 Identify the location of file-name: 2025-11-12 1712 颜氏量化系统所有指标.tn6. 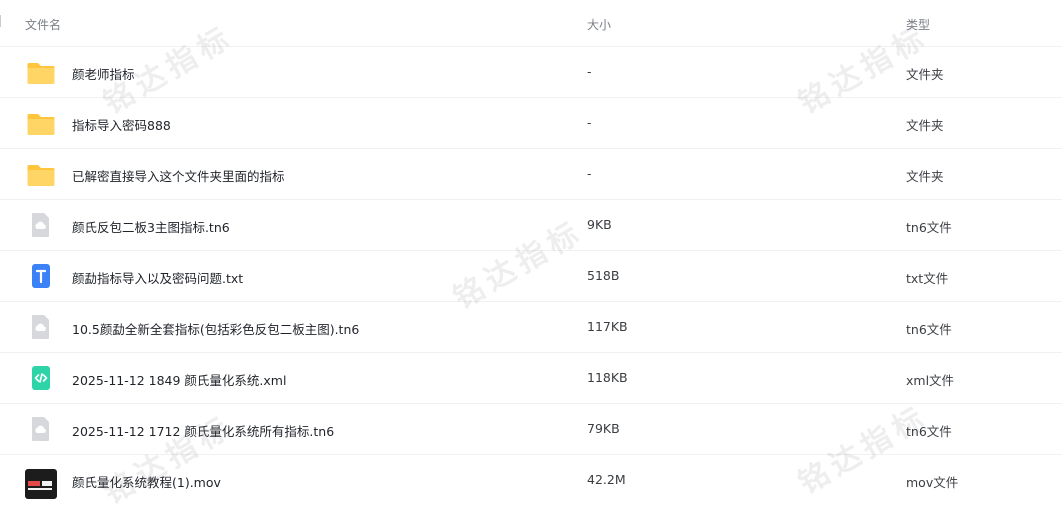
(203, 430).